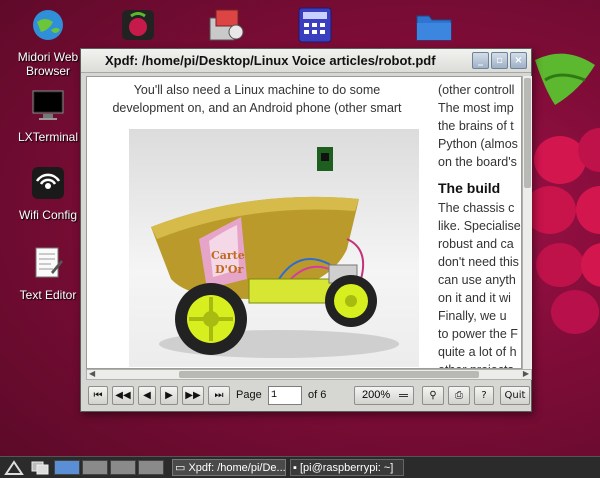  I want to click on about-button: ?, so click(484, 395).